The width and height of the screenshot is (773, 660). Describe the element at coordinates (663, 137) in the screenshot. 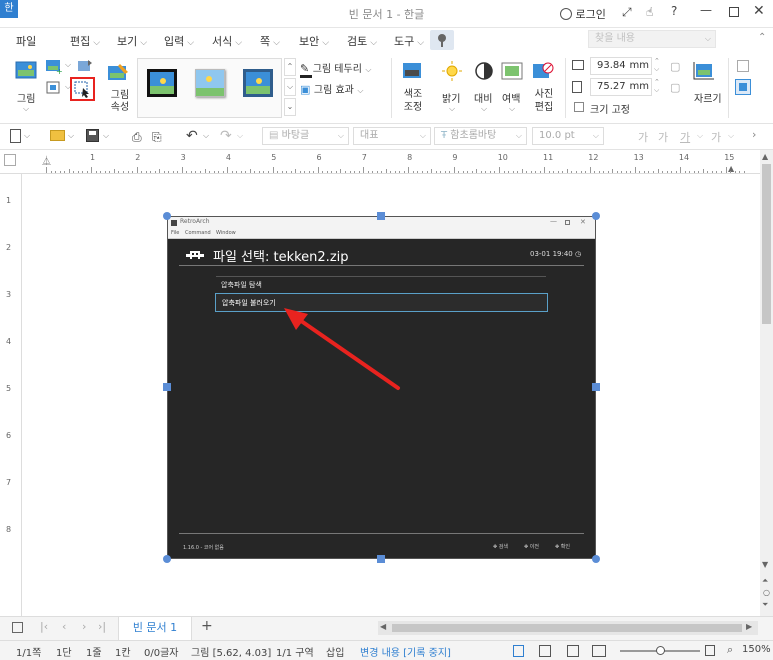

I see `decrease-font-icon: 가` at that location.